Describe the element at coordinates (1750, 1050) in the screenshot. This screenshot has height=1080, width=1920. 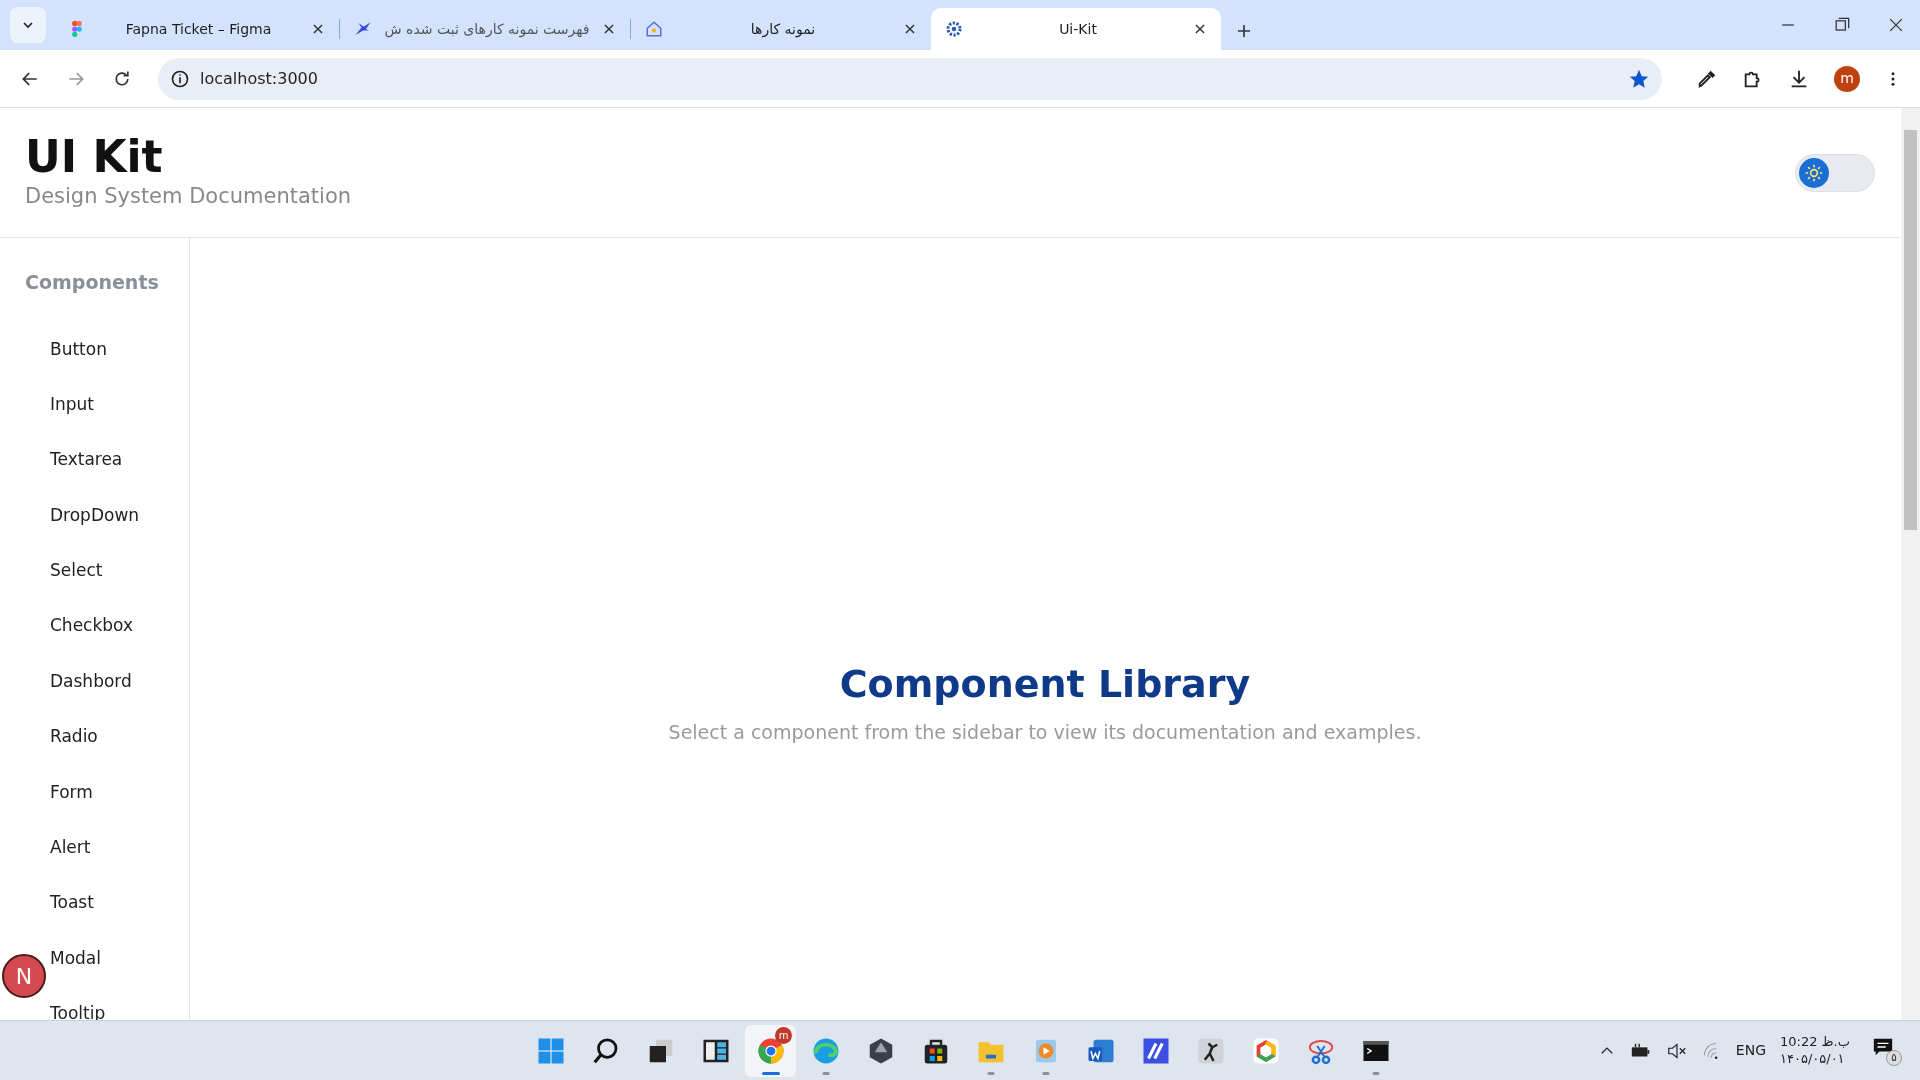
I see `language-indicator: ENG` at that location.